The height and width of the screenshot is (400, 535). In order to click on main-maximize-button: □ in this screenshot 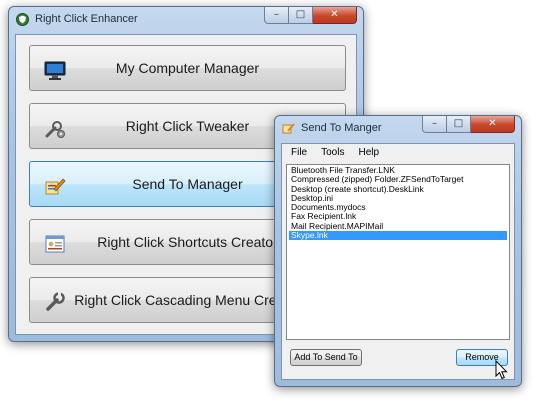, I will do `click(301, 15)`.